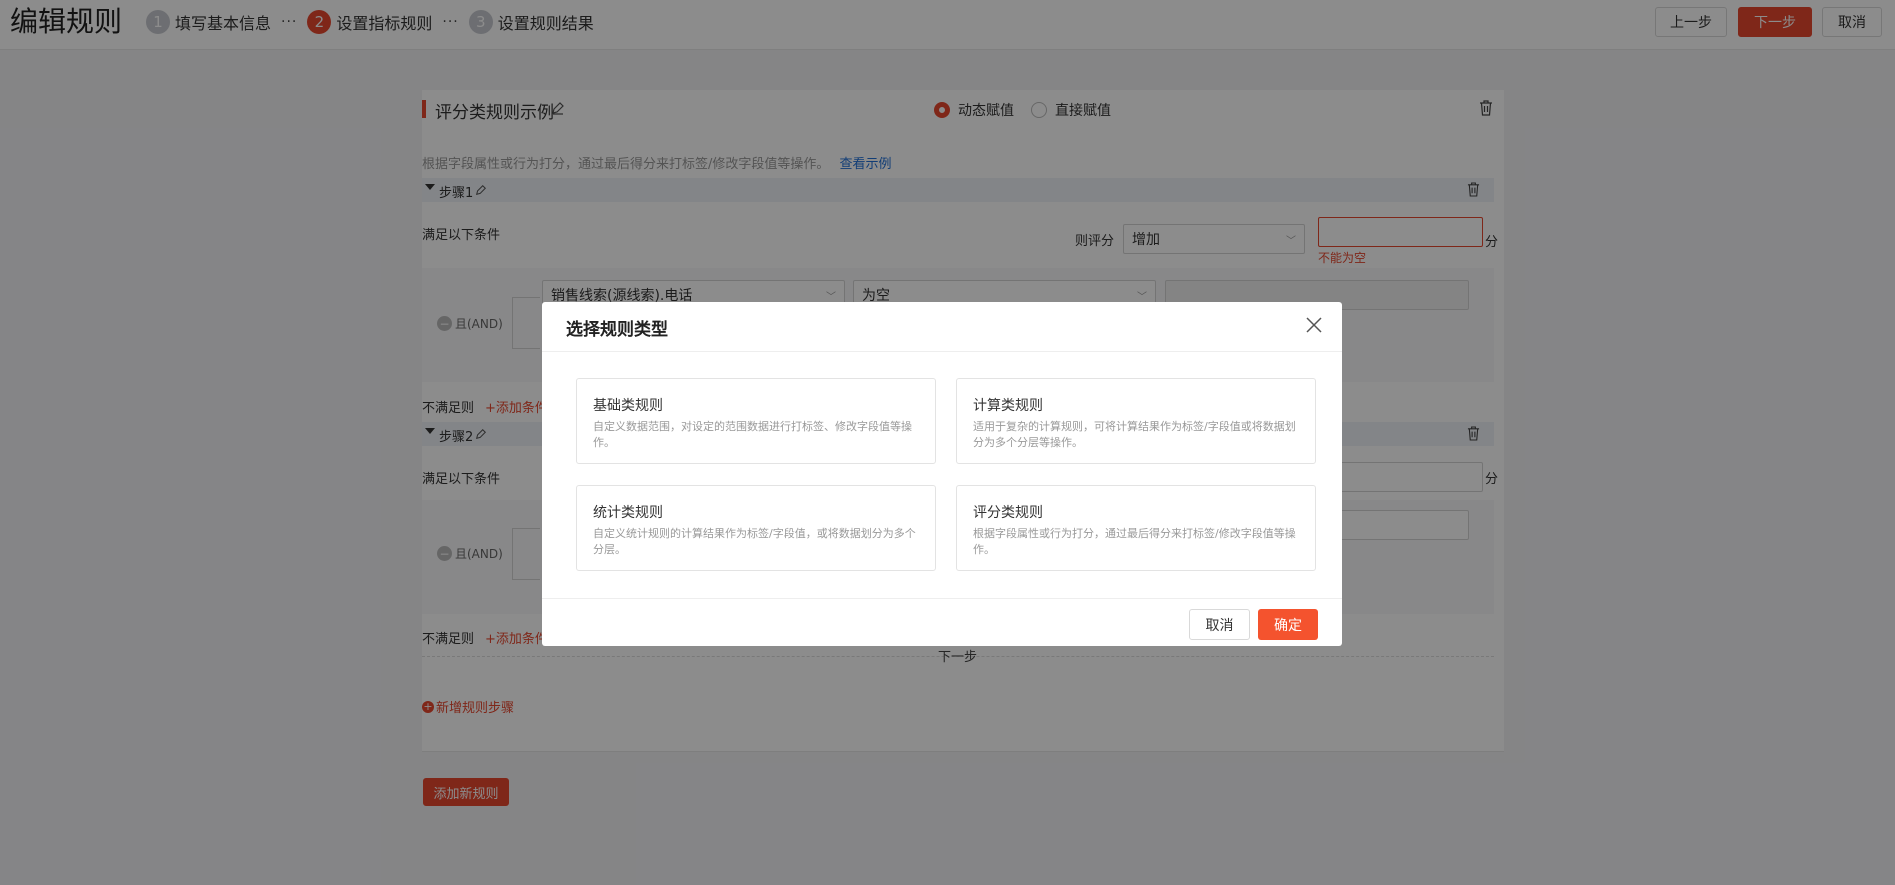  What do you see at coordinates (1314, 325) in the screenshot?
I see `close-icon` at bounding box center [1314, 325].